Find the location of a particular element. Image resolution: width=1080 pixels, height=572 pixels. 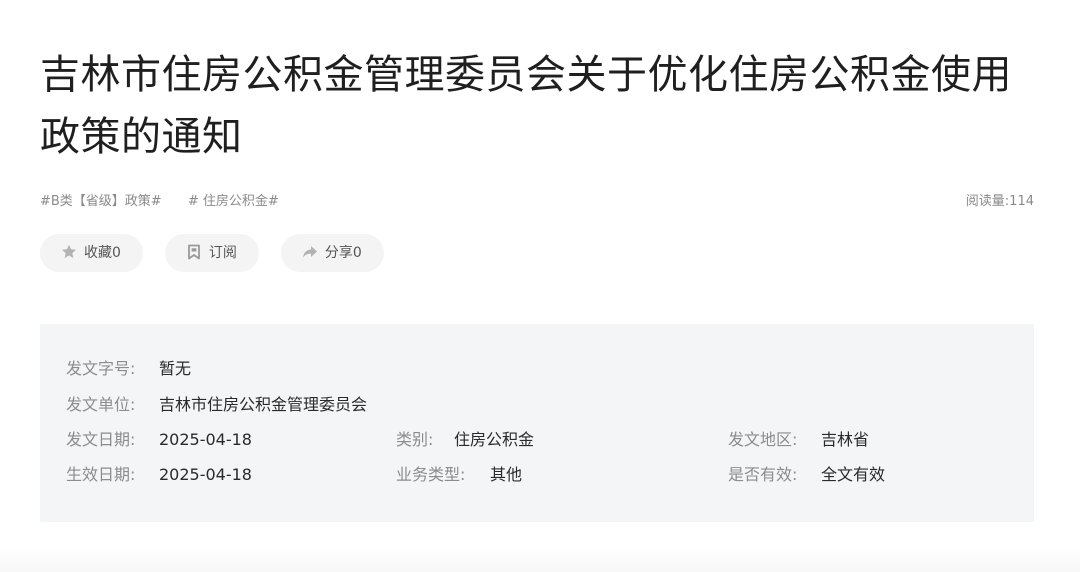

issue-date-label: 发文日期: is located at coordinates (101, 439).